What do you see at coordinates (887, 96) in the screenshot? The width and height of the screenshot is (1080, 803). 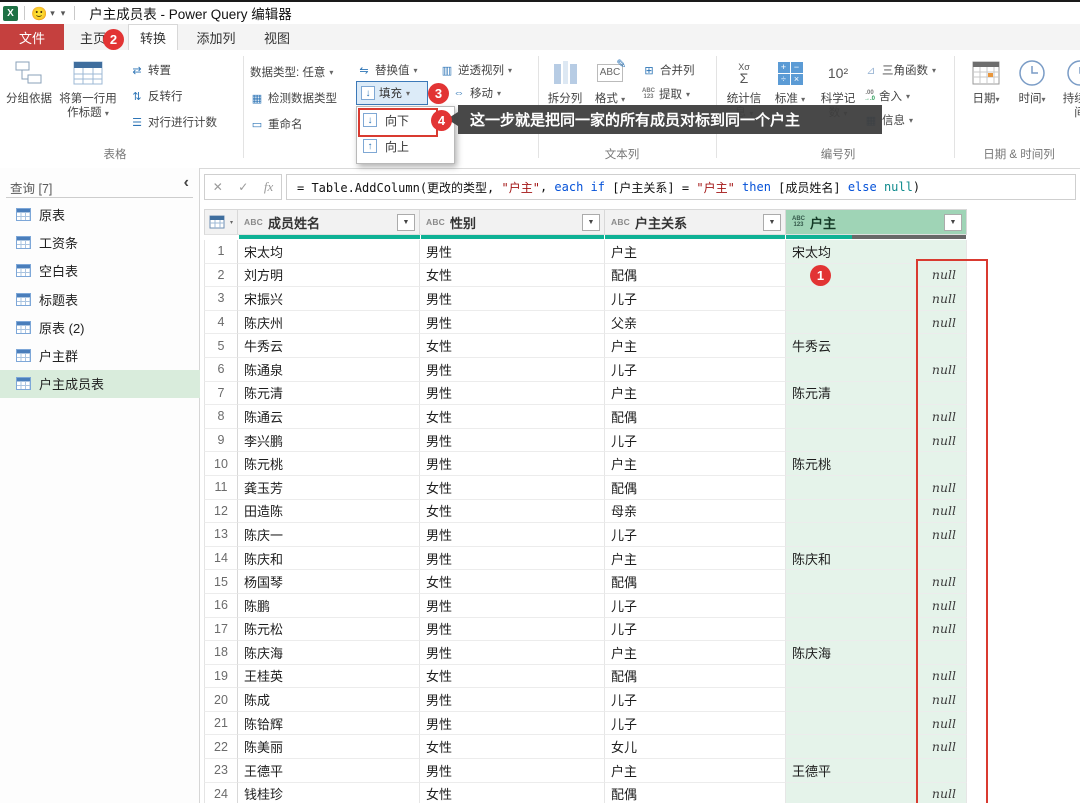 I see `rounding-button: .00 →.0 舍入 ▾` at bounding box center [887, 96].